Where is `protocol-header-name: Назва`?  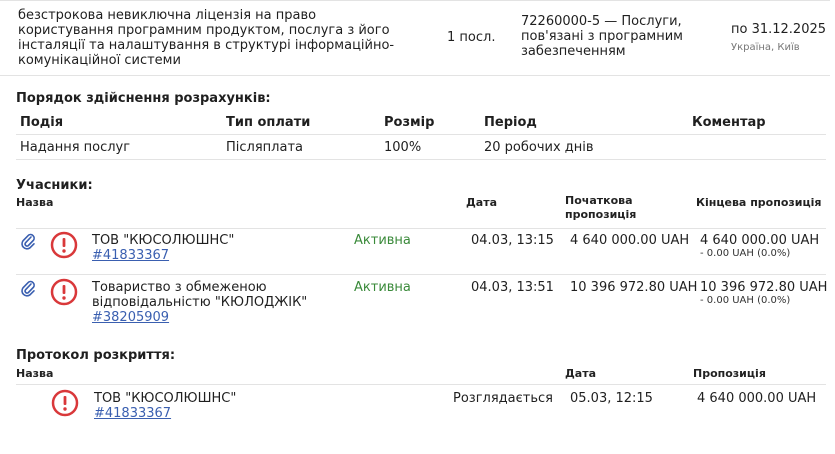 protocol-header-name: Назва is located at coordinates (35, 373).